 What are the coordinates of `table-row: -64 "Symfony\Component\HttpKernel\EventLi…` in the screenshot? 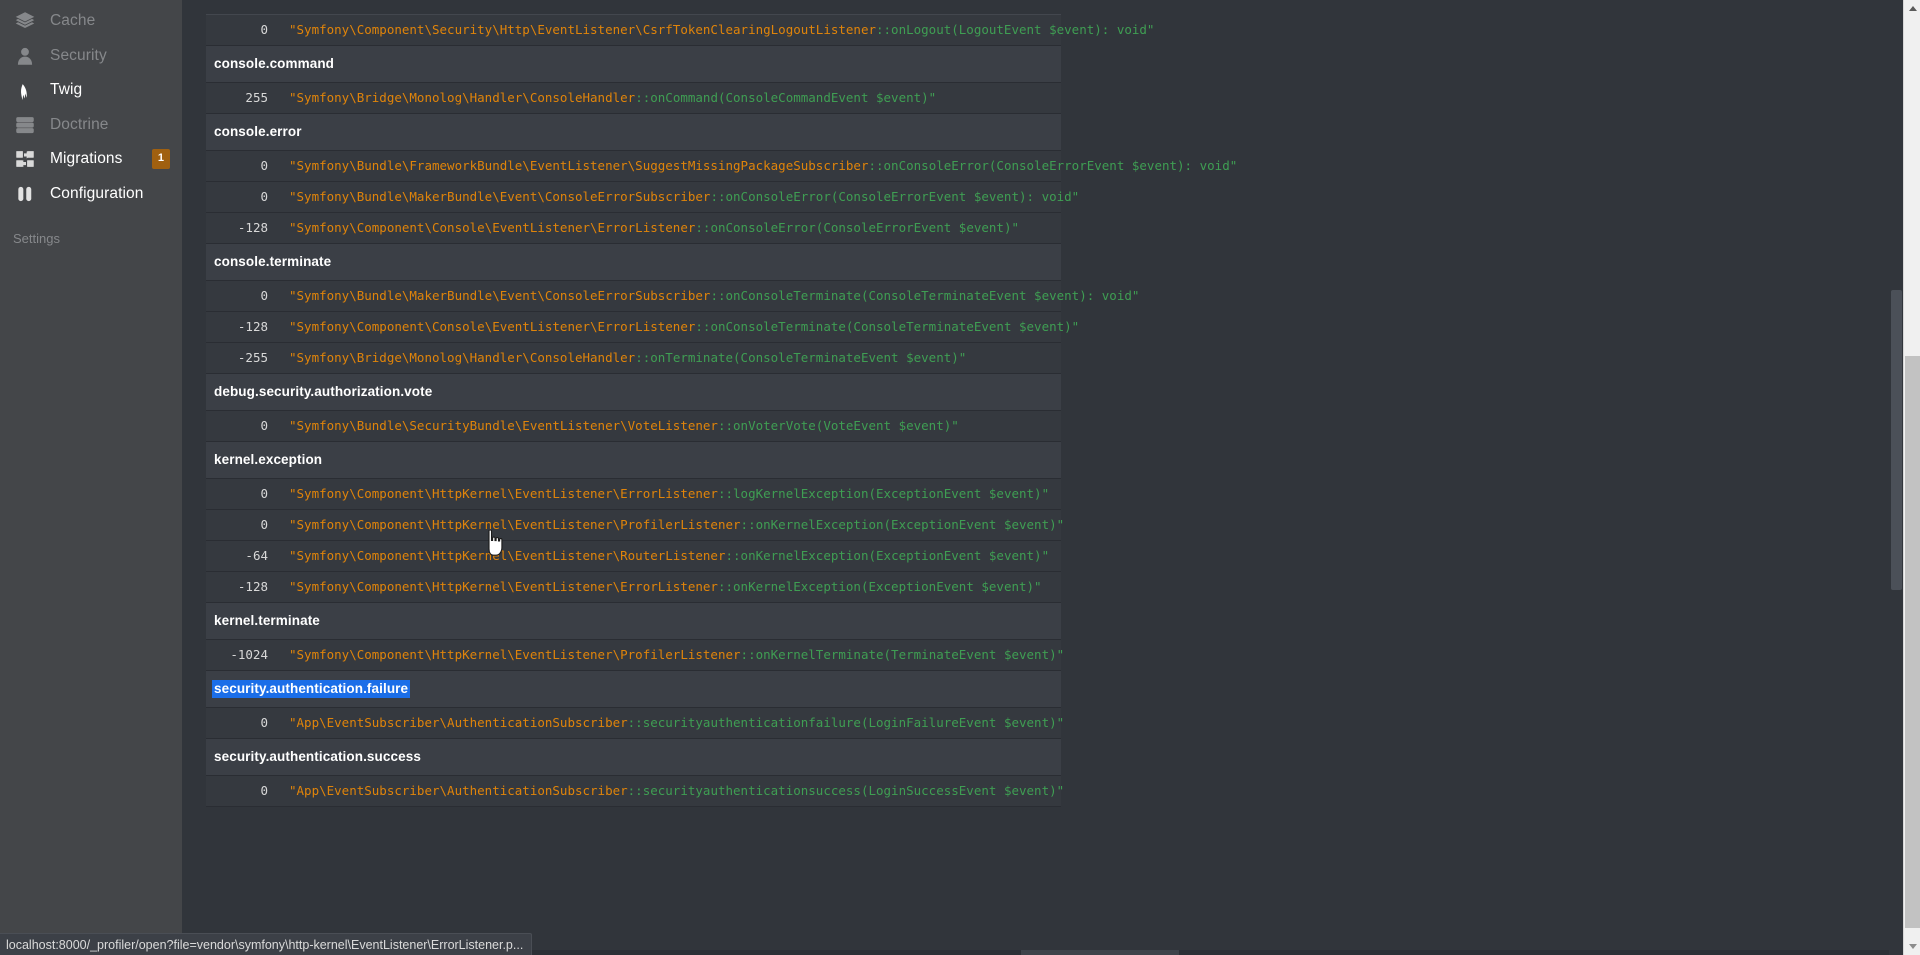 It's located at (633, 555).